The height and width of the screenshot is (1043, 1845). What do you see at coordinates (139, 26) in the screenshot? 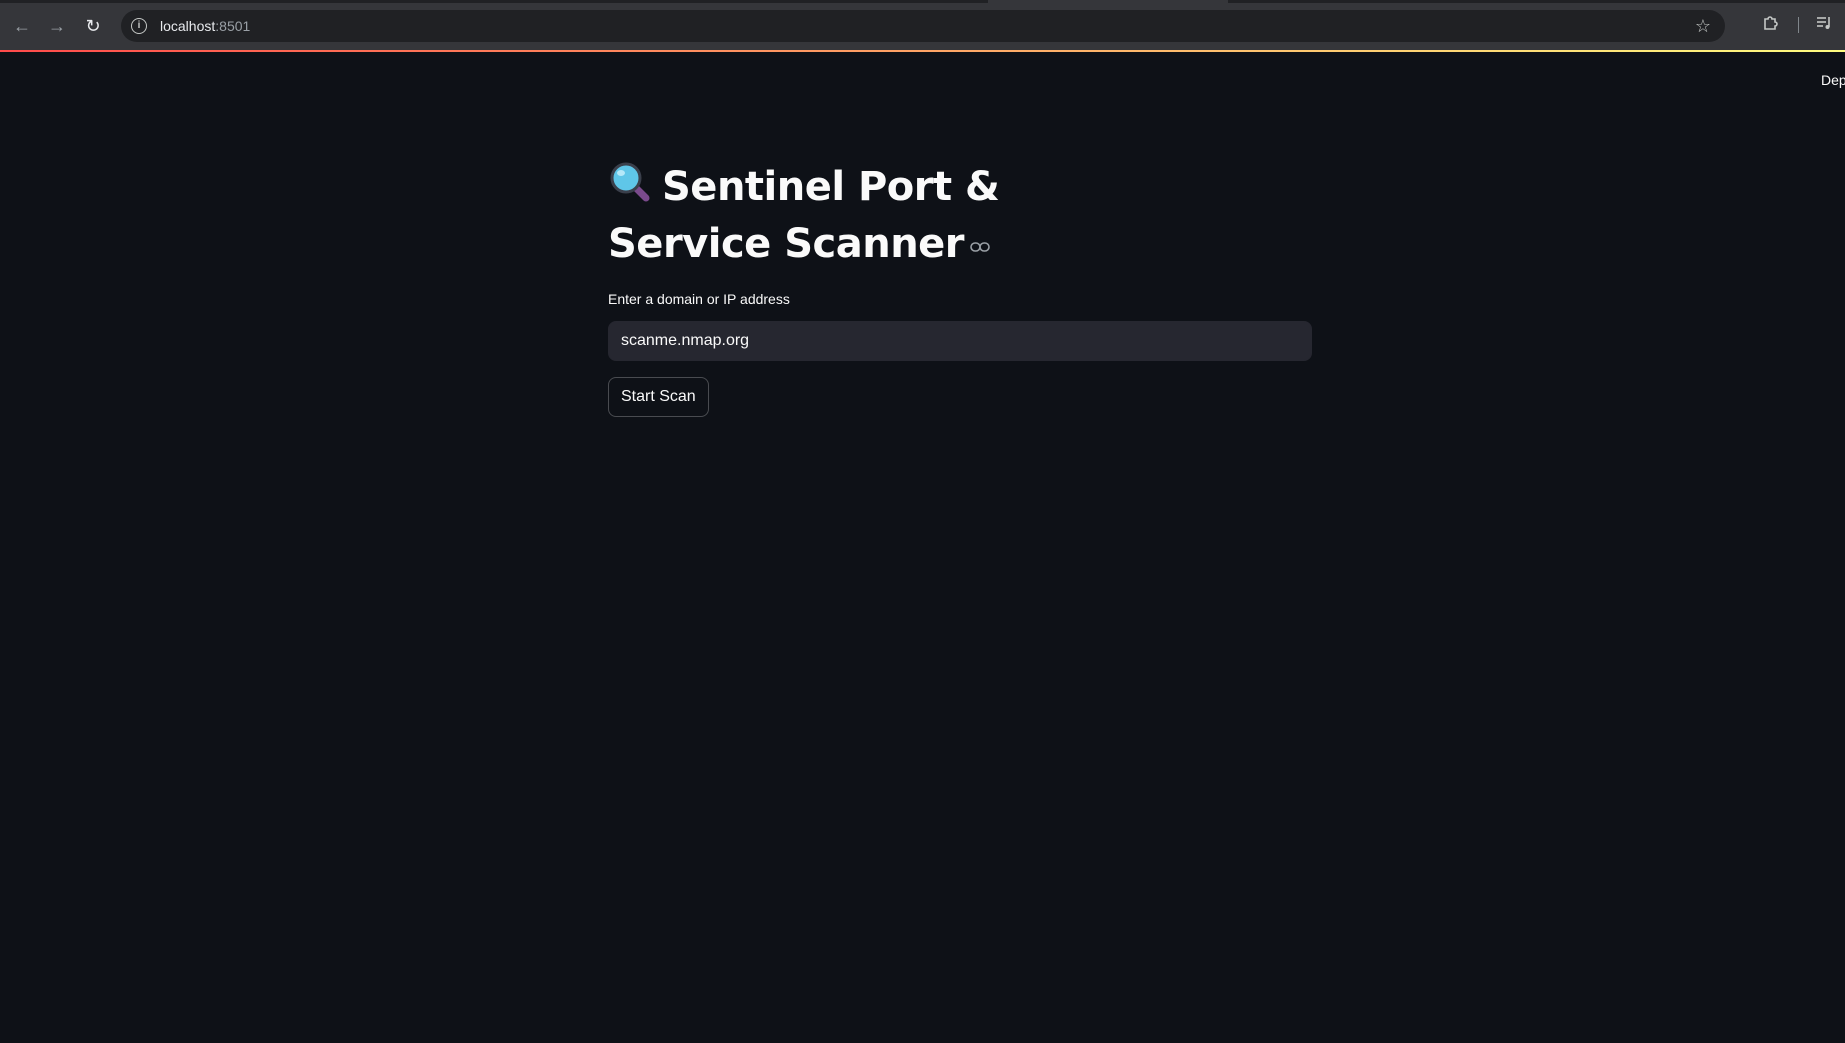
I see `info-icon: i` at bounding box center [139, 26].